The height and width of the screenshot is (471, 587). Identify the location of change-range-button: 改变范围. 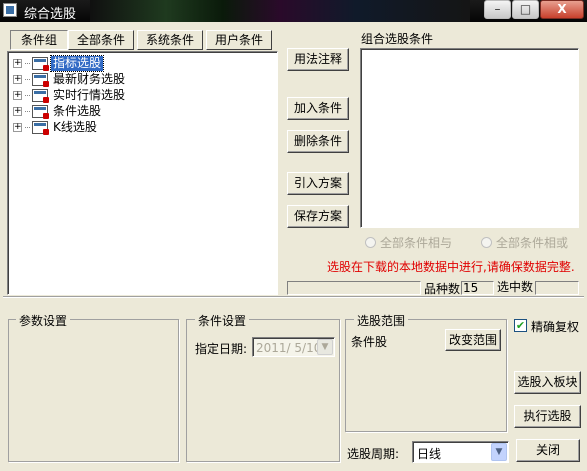
(473, 340).